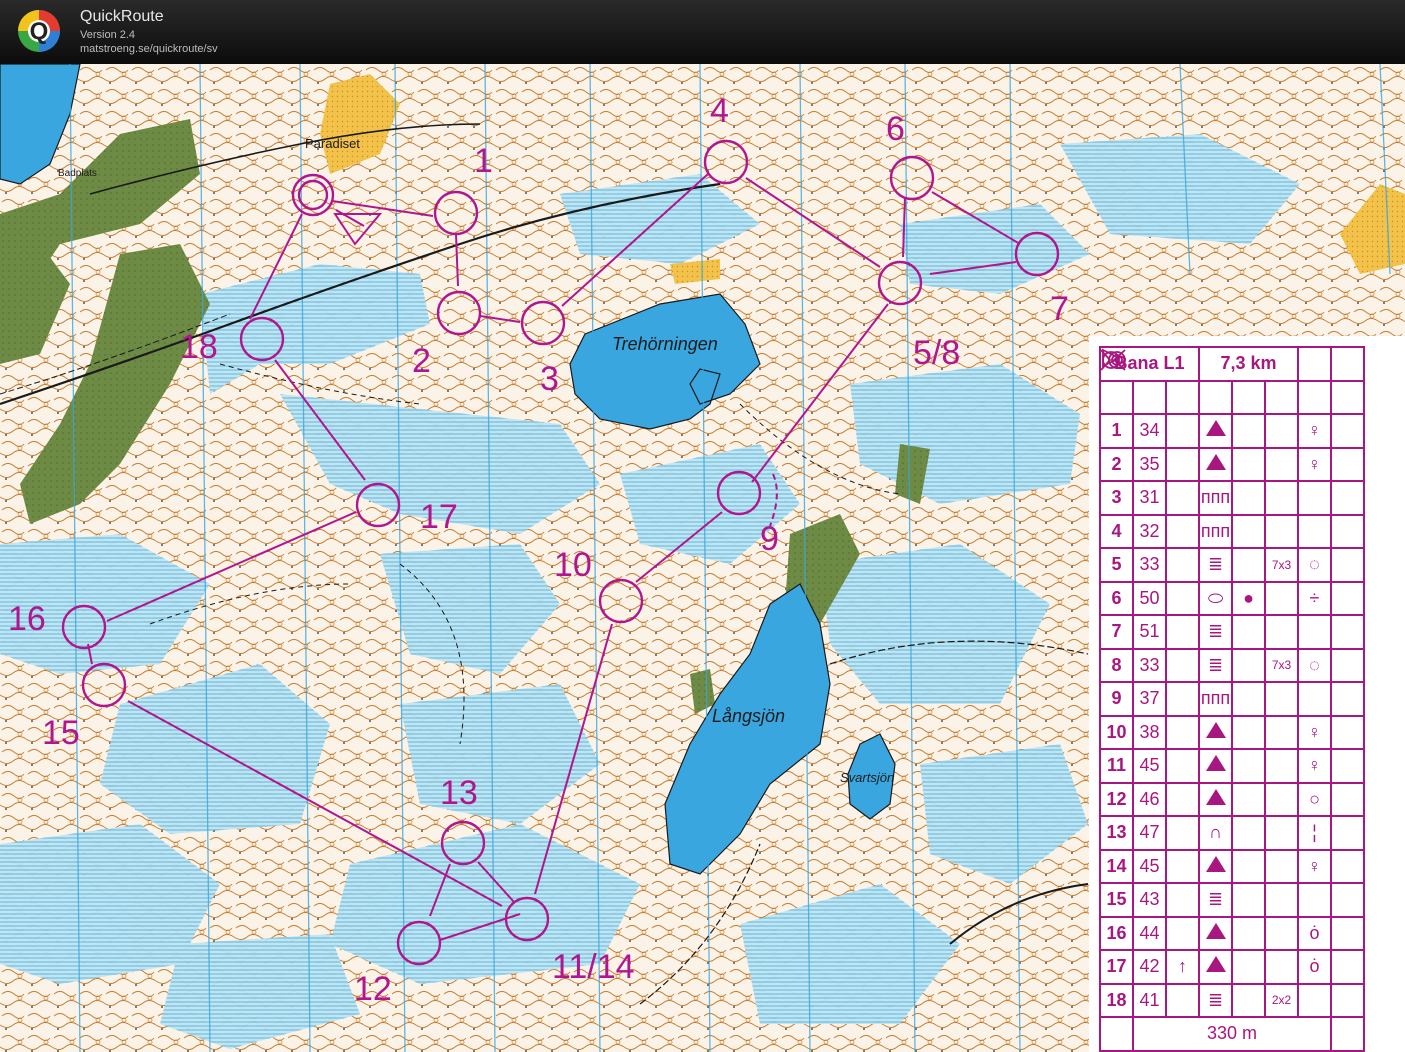  What do you see at coordinates (1116, 531) in the screenshot?
I see `control-number: 4` at bounding box center [1116, 531].